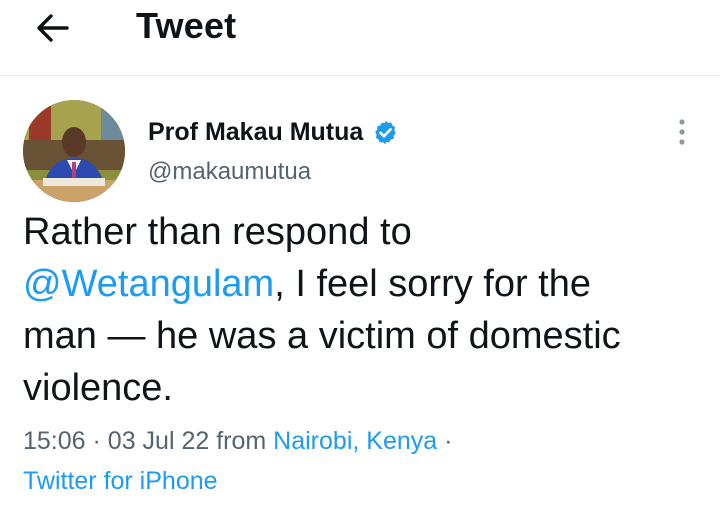 The height and width of the screenshot is (507, 720). Describe the element at coordinates (322, 336) in the screenshot. I see `tweet-text-line: man — he was a victim of domestic` at that location.